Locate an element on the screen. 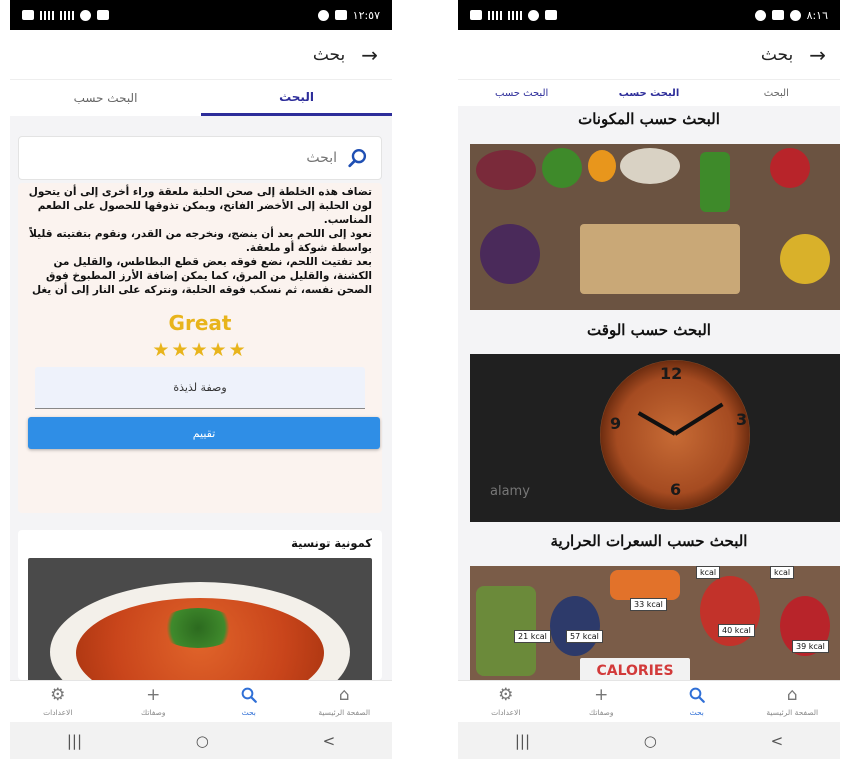 This screenshot has width=847, height=759. herb-garnish is located at coordinates (198, 628).